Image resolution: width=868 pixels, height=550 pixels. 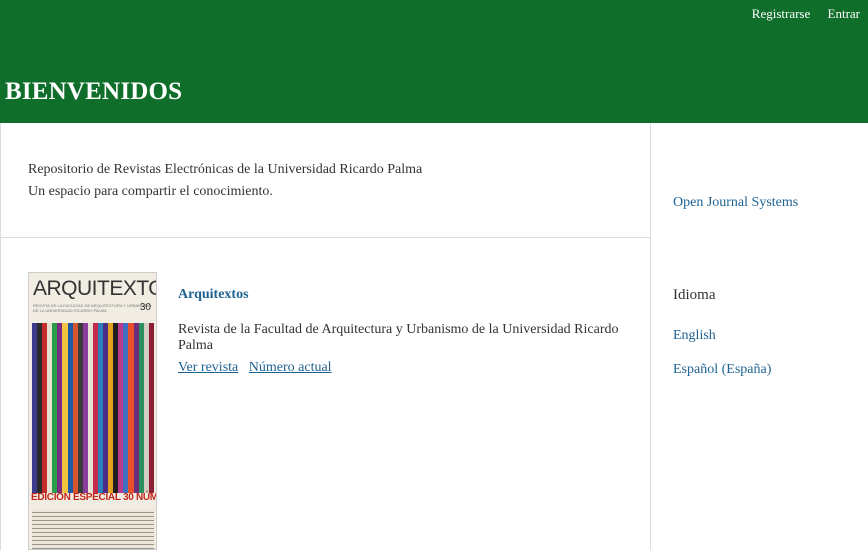 I want to click on cover-issue-number: 30, so click(x=145, y=307).